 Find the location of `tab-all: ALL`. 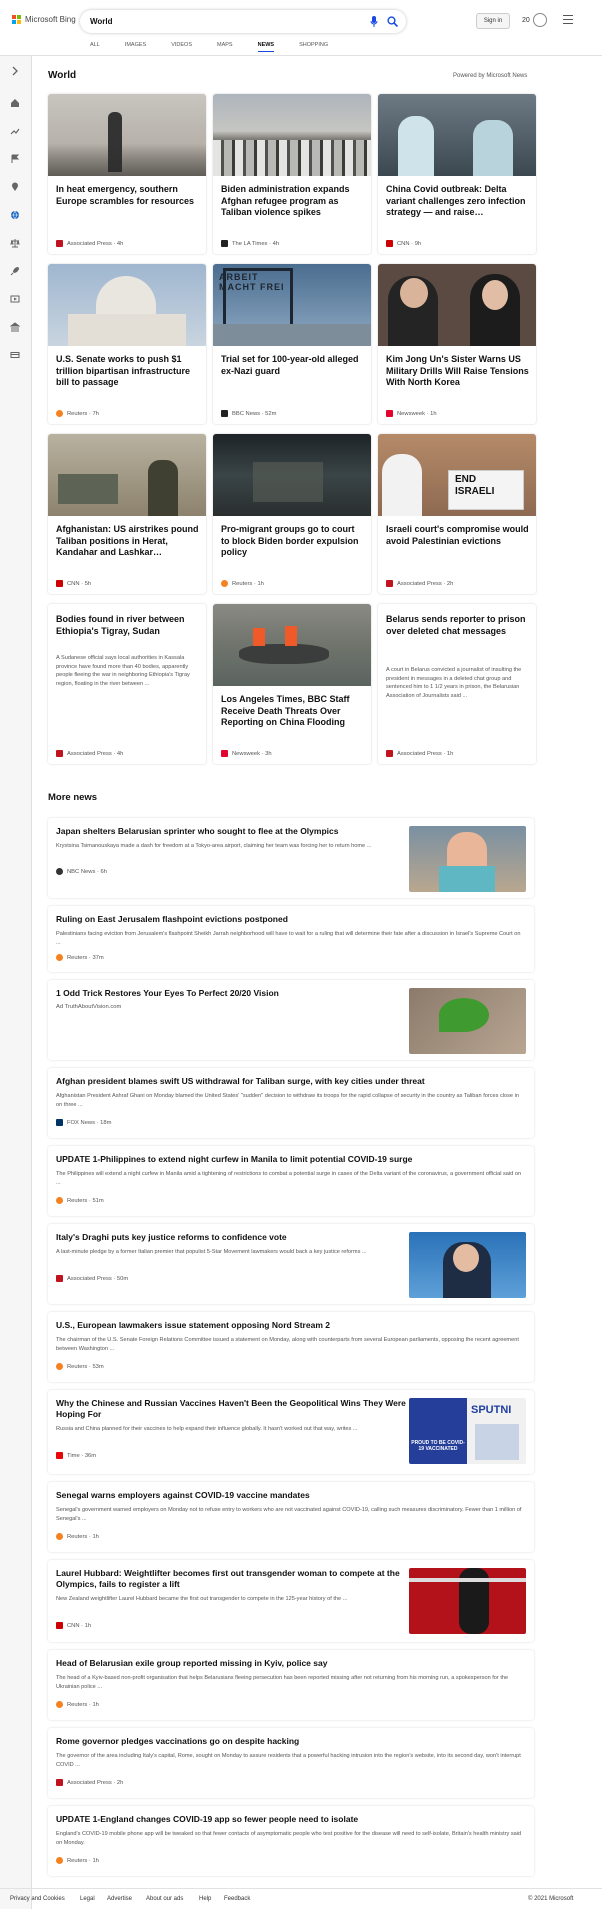

tab-all: ALL is located at coordinates (95, 47).